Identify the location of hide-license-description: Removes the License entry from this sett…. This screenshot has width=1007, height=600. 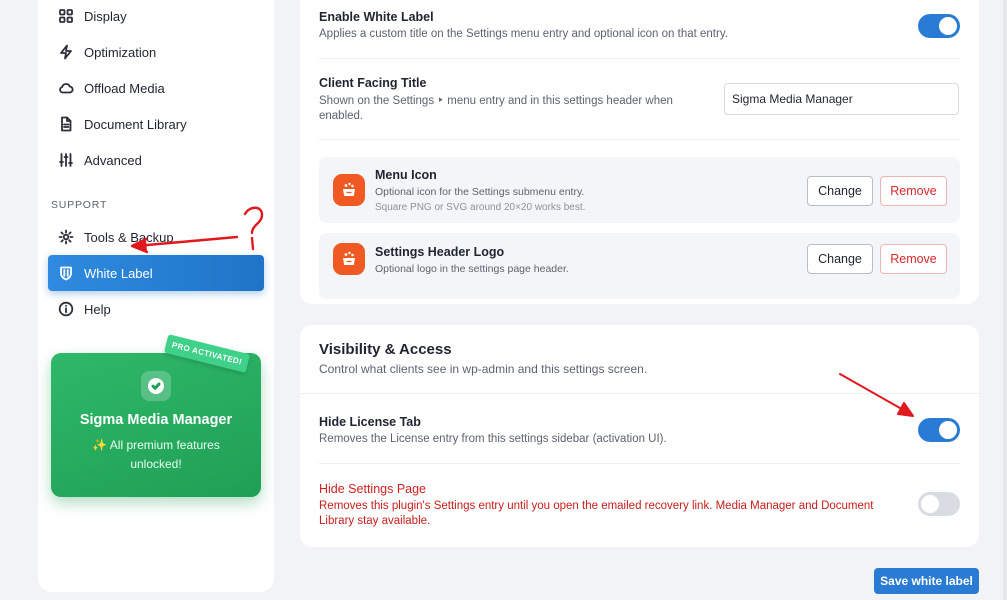
(493, 439).